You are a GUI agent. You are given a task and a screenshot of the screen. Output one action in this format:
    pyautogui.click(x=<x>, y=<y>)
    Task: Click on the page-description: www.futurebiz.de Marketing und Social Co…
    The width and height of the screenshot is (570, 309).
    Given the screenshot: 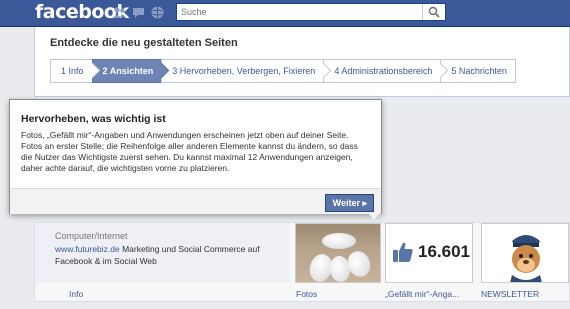 What is the action you would take?
    pyautogui.click(x=170, y=255)
    